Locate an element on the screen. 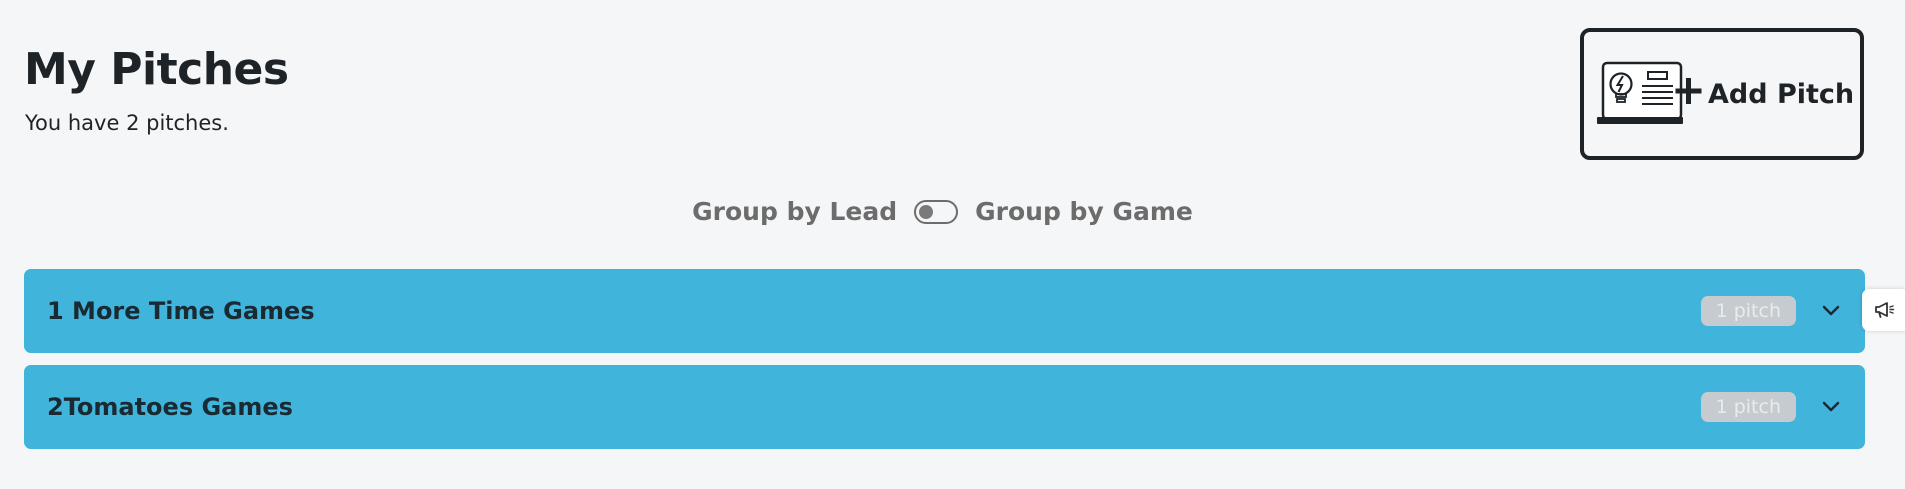  add-pitch-button: Add Pitch is located at coordinates (1722, 94).